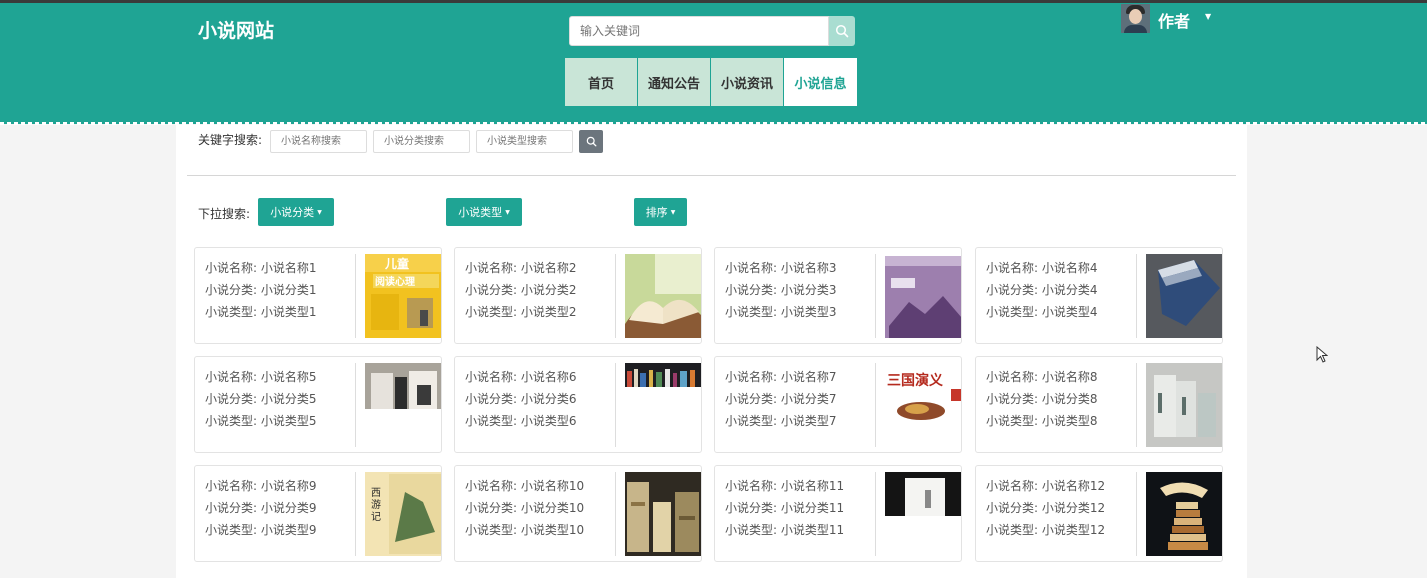  What do you see at coordinates (261, 421) in the screenshot?
I see `novel-type: 小说类型: 小说类型5` at bounding box center [261, 421].